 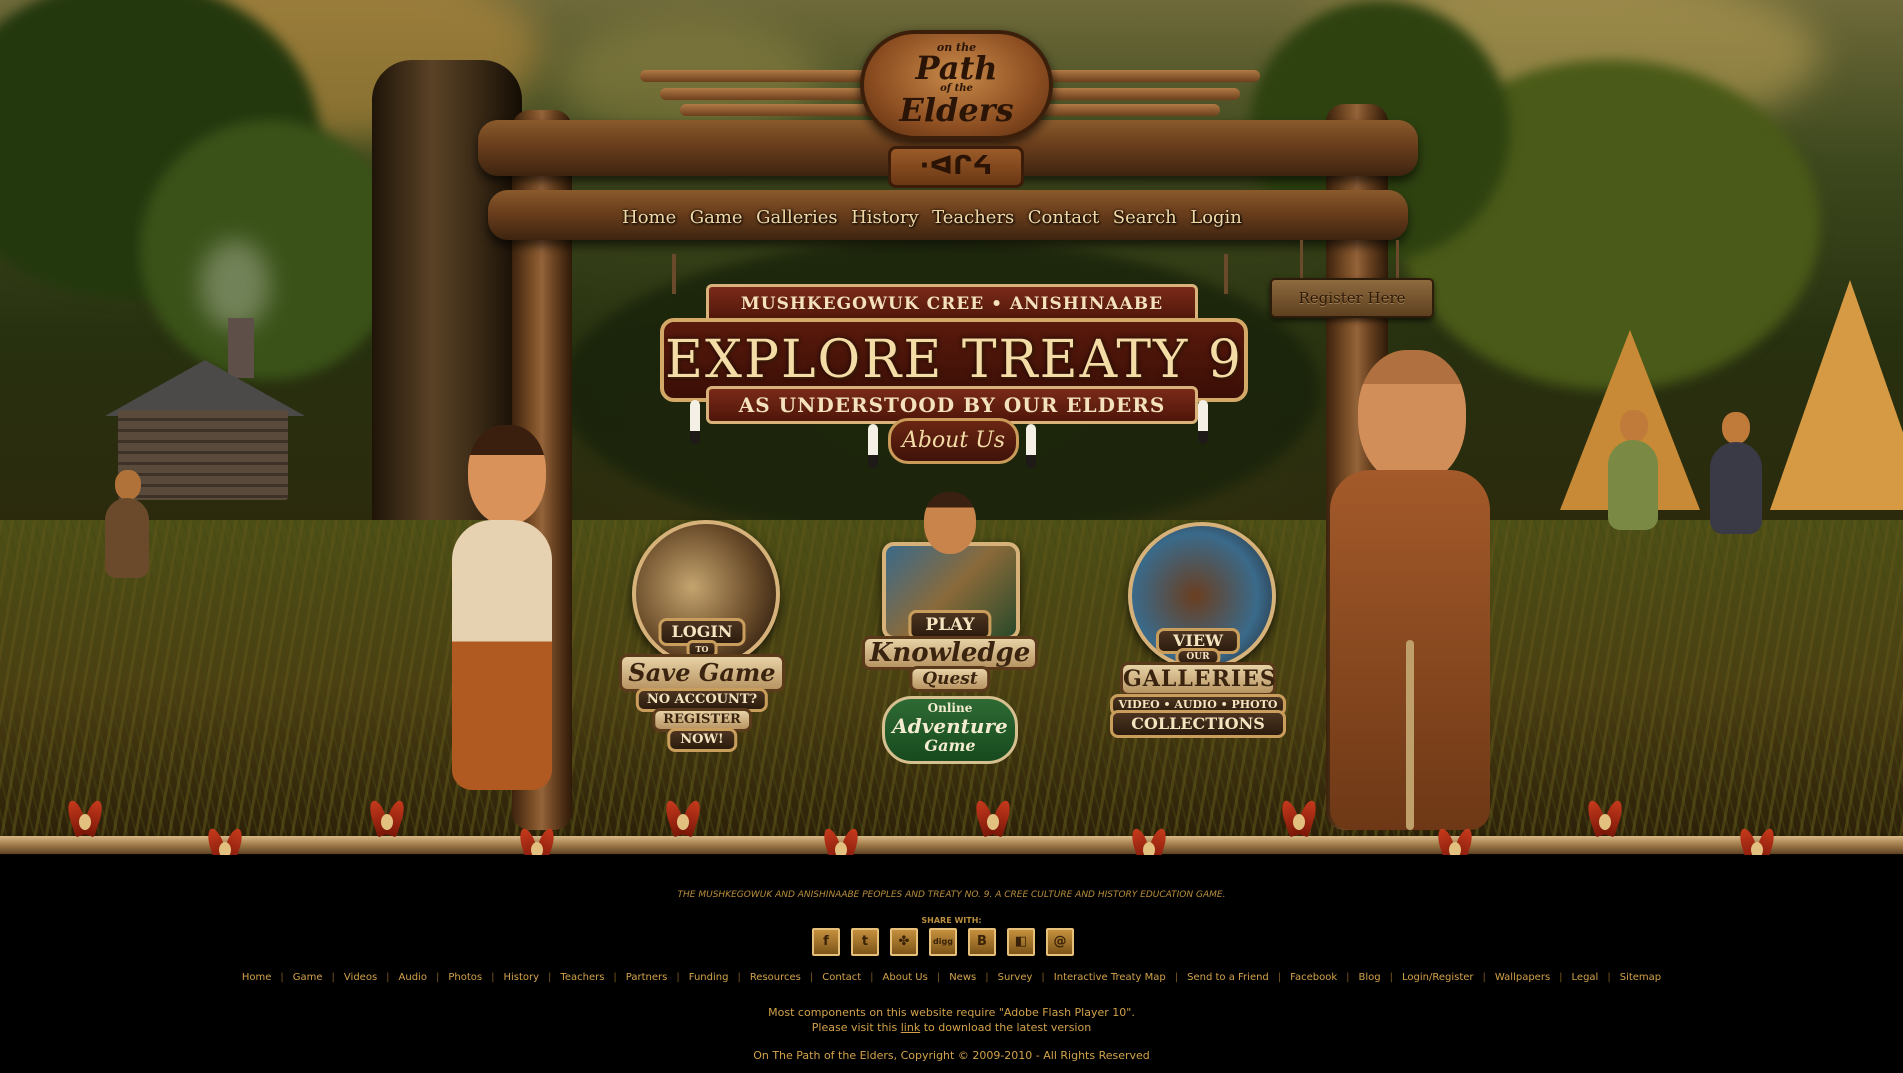 I want to click on share-with-label: SHARE WITH:, so click(x=951, y=920).